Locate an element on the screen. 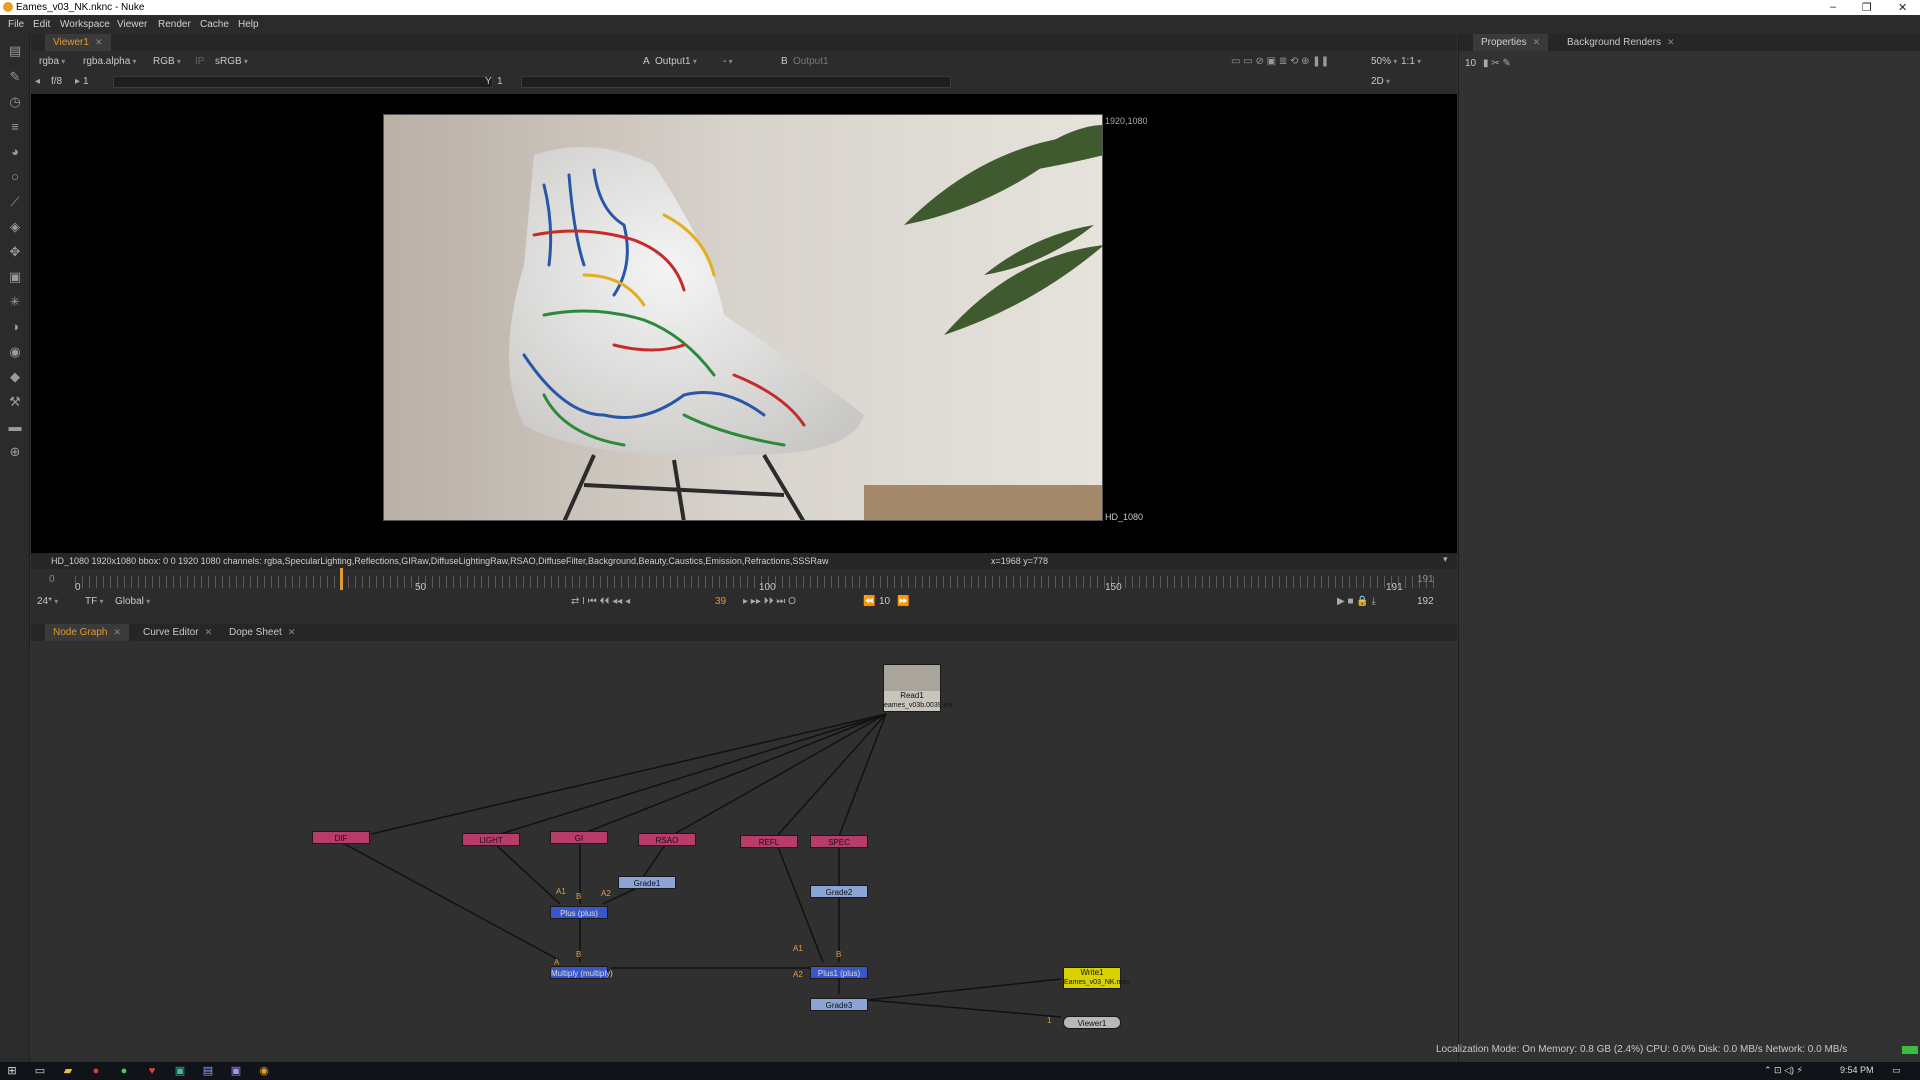  input-a-select: Output1 is located at coordinates (676, 61).